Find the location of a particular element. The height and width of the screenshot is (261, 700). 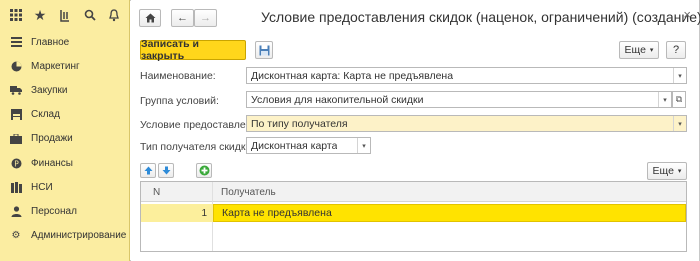

group-field: Условия для накопительной скидки ▾ is located at coordinates (459, 99).